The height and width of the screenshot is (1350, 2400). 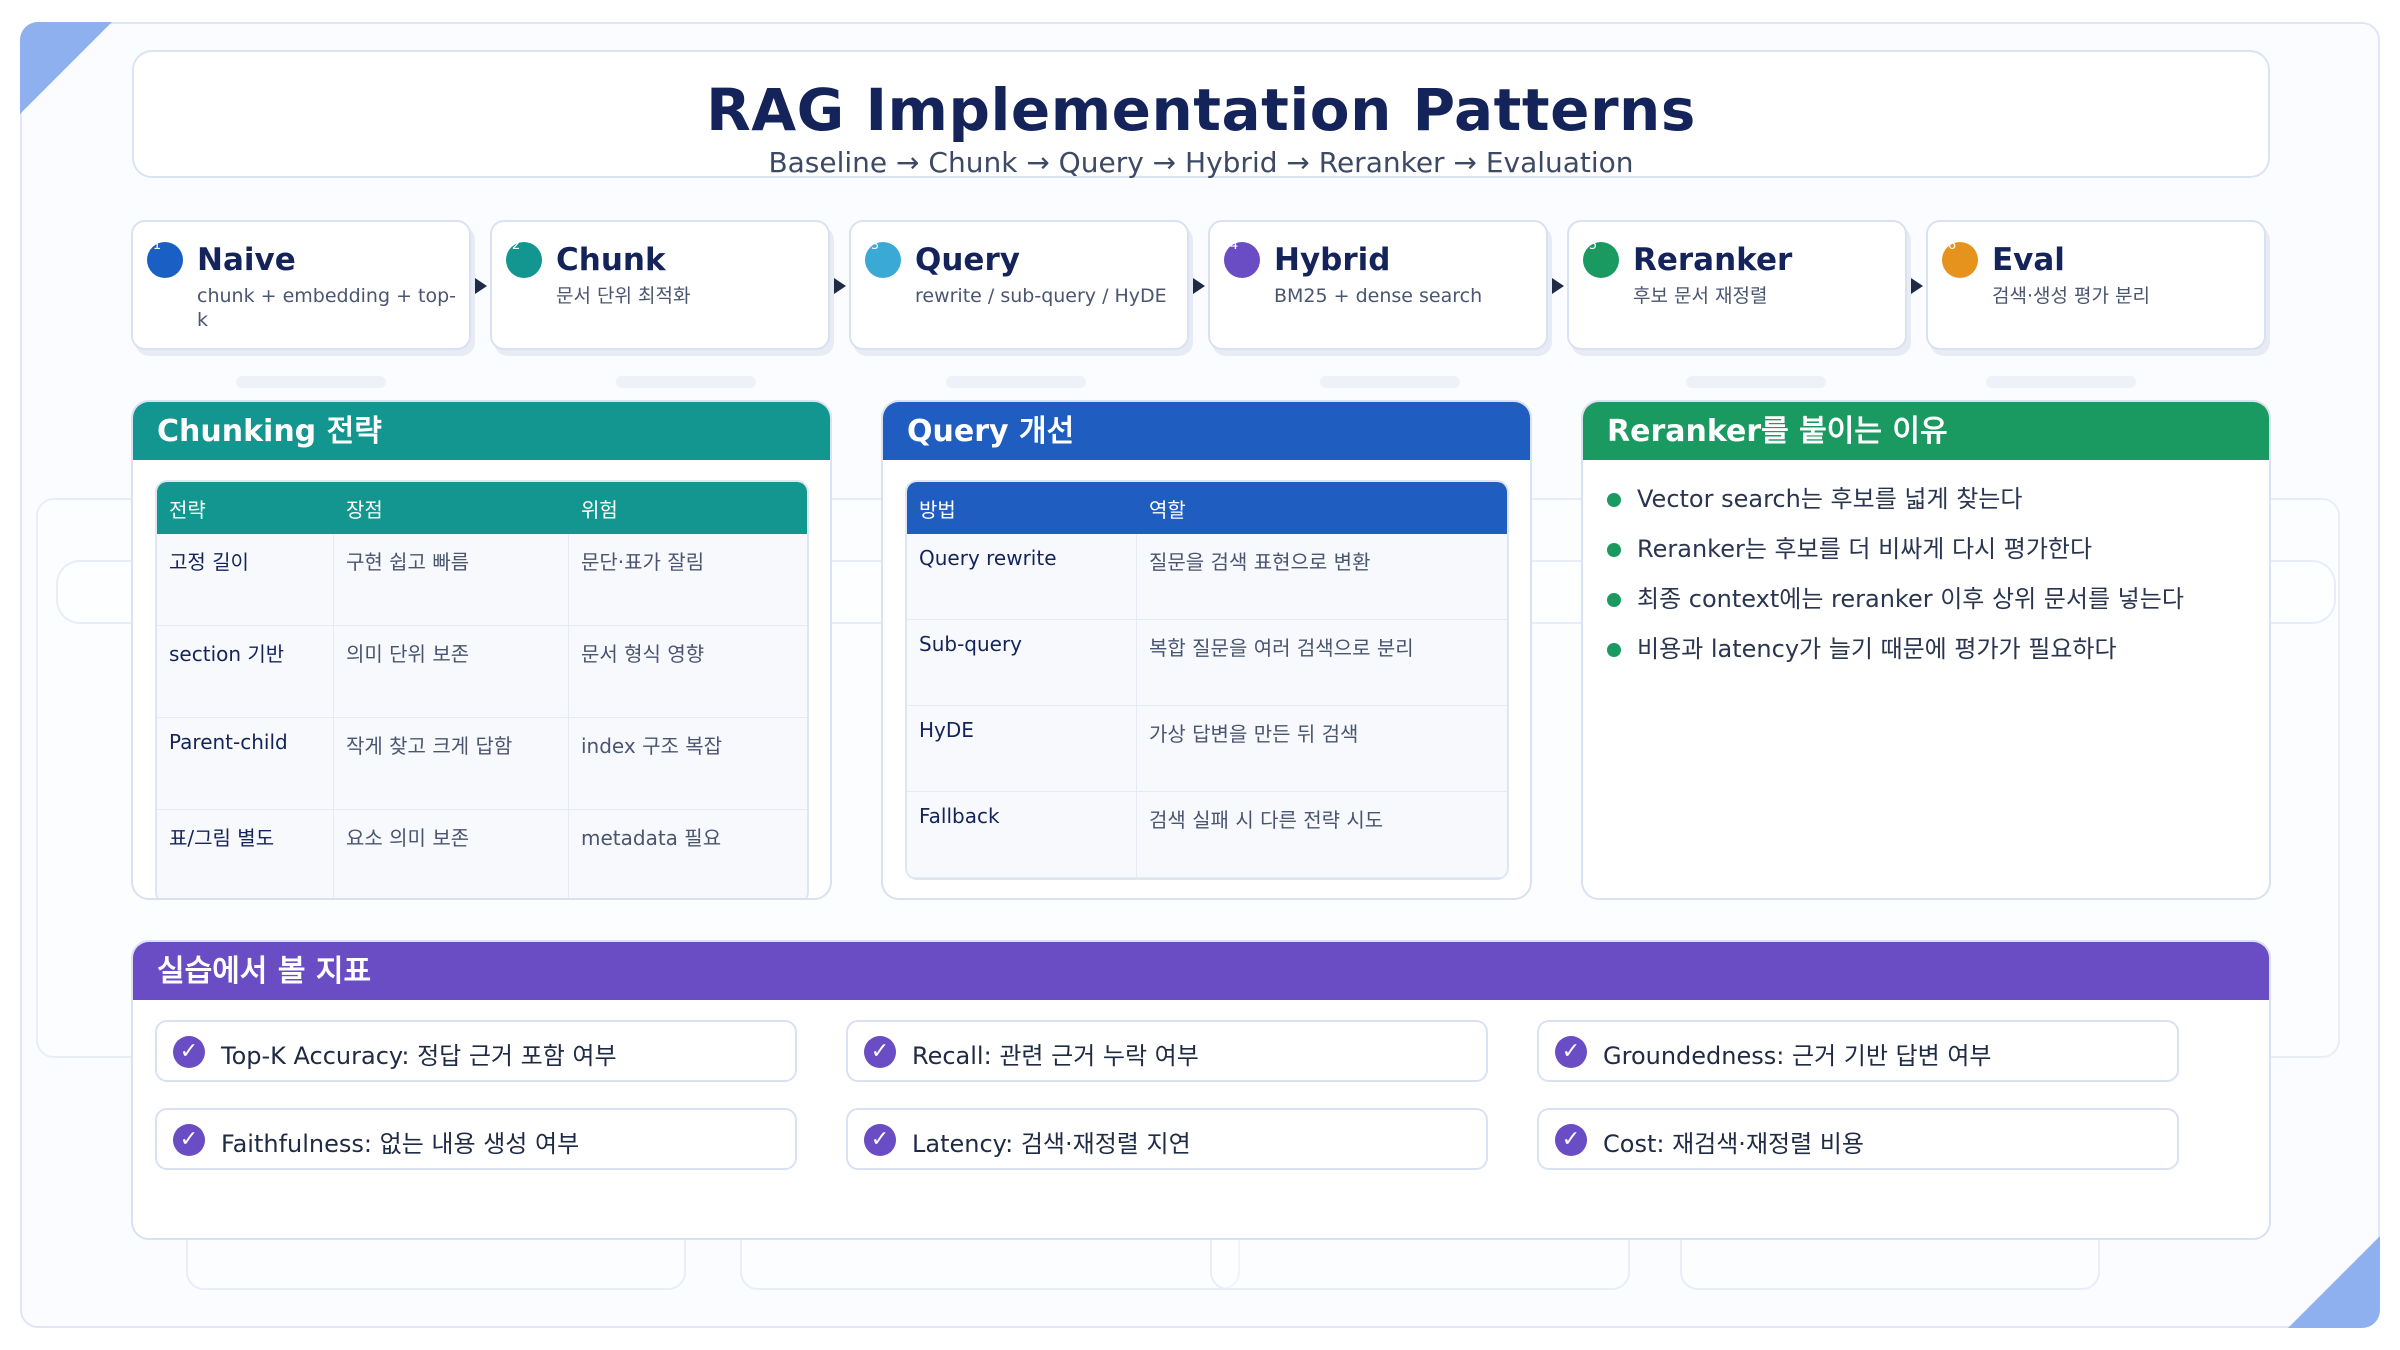 What do you see at coordinates (187, 509) in the screenshot?
I see `column-header: 전략` at bounding box center [187, 509].